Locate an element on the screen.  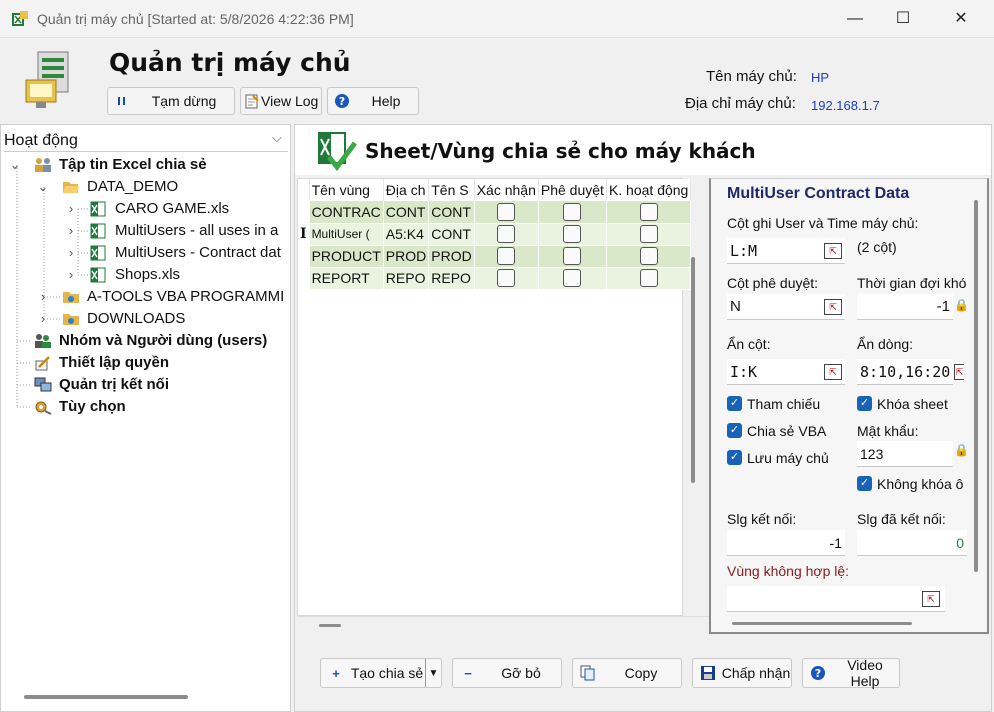
activity-dropdown-value: Hoạt động is located at coordinates (41, 140).